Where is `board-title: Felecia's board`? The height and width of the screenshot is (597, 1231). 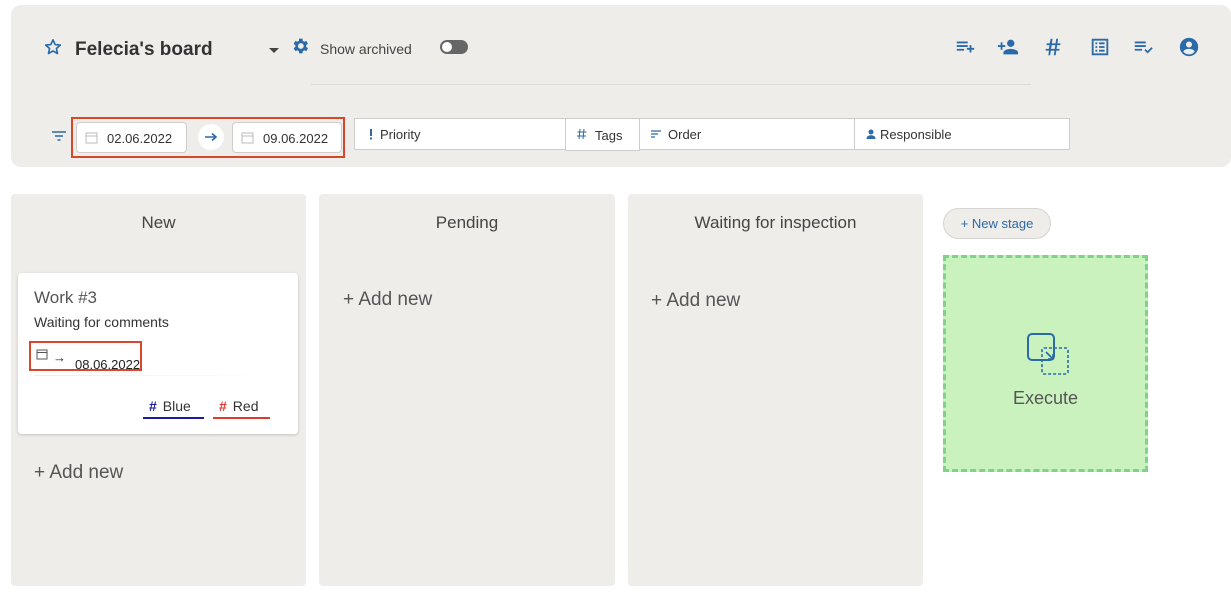
board-title: Felecia's board is located at coordinates (144, 49).